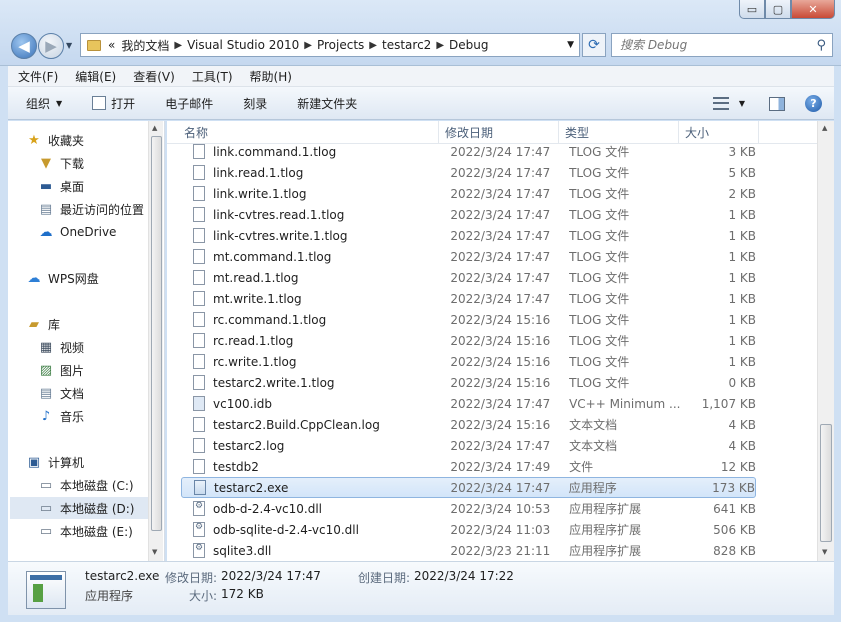 This screenshot has width=841, height=622. What do you see at coordinates (826, 483) in the screenshot?
I see `file-scroll-thumb` at bounding box center [826, 483].